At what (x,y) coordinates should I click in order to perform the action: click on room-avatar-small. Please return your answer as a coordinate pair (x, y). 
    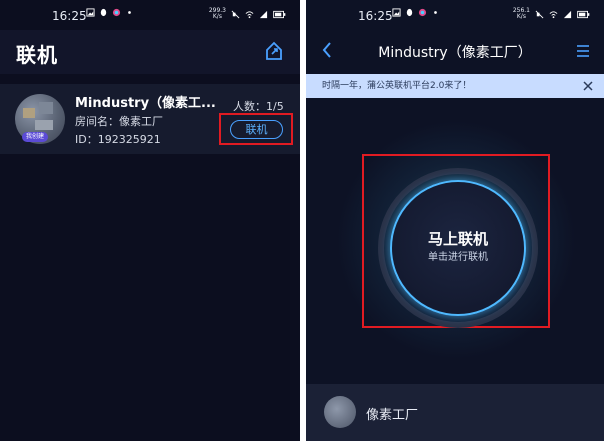
    Looking at the image, I should click on (340, 412).